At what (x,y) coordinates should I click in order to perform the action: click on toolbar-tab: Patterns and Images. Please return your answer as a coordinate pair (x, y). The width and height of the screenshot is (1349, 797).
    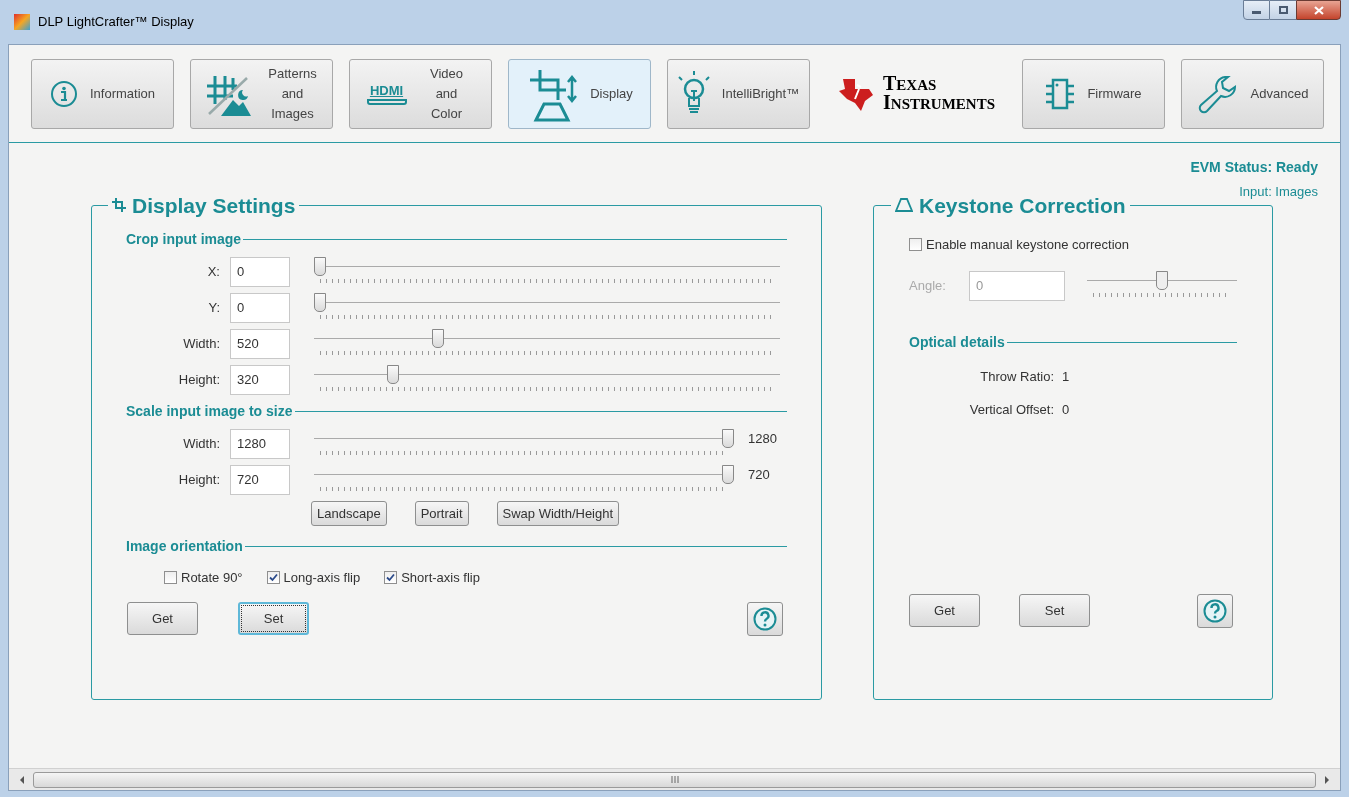
    Looking at the image, I should click on (261, 94).